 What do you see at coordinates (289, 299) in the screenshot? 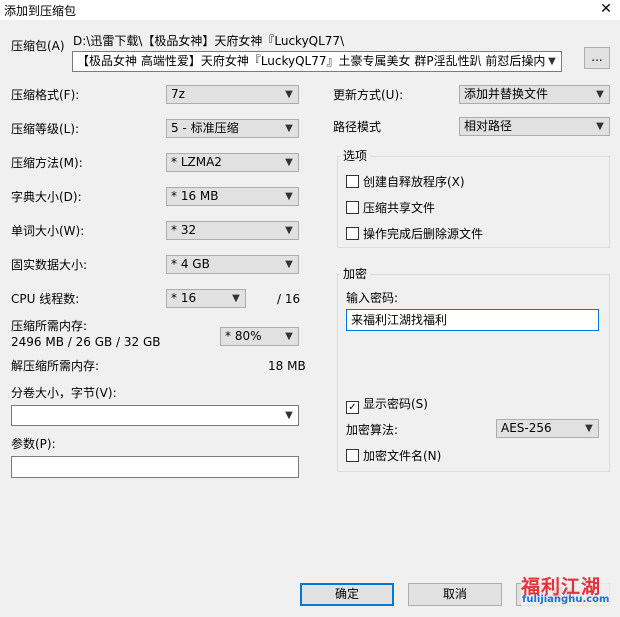
I see `threads-total: / 16` at bounding box center [289, 299].